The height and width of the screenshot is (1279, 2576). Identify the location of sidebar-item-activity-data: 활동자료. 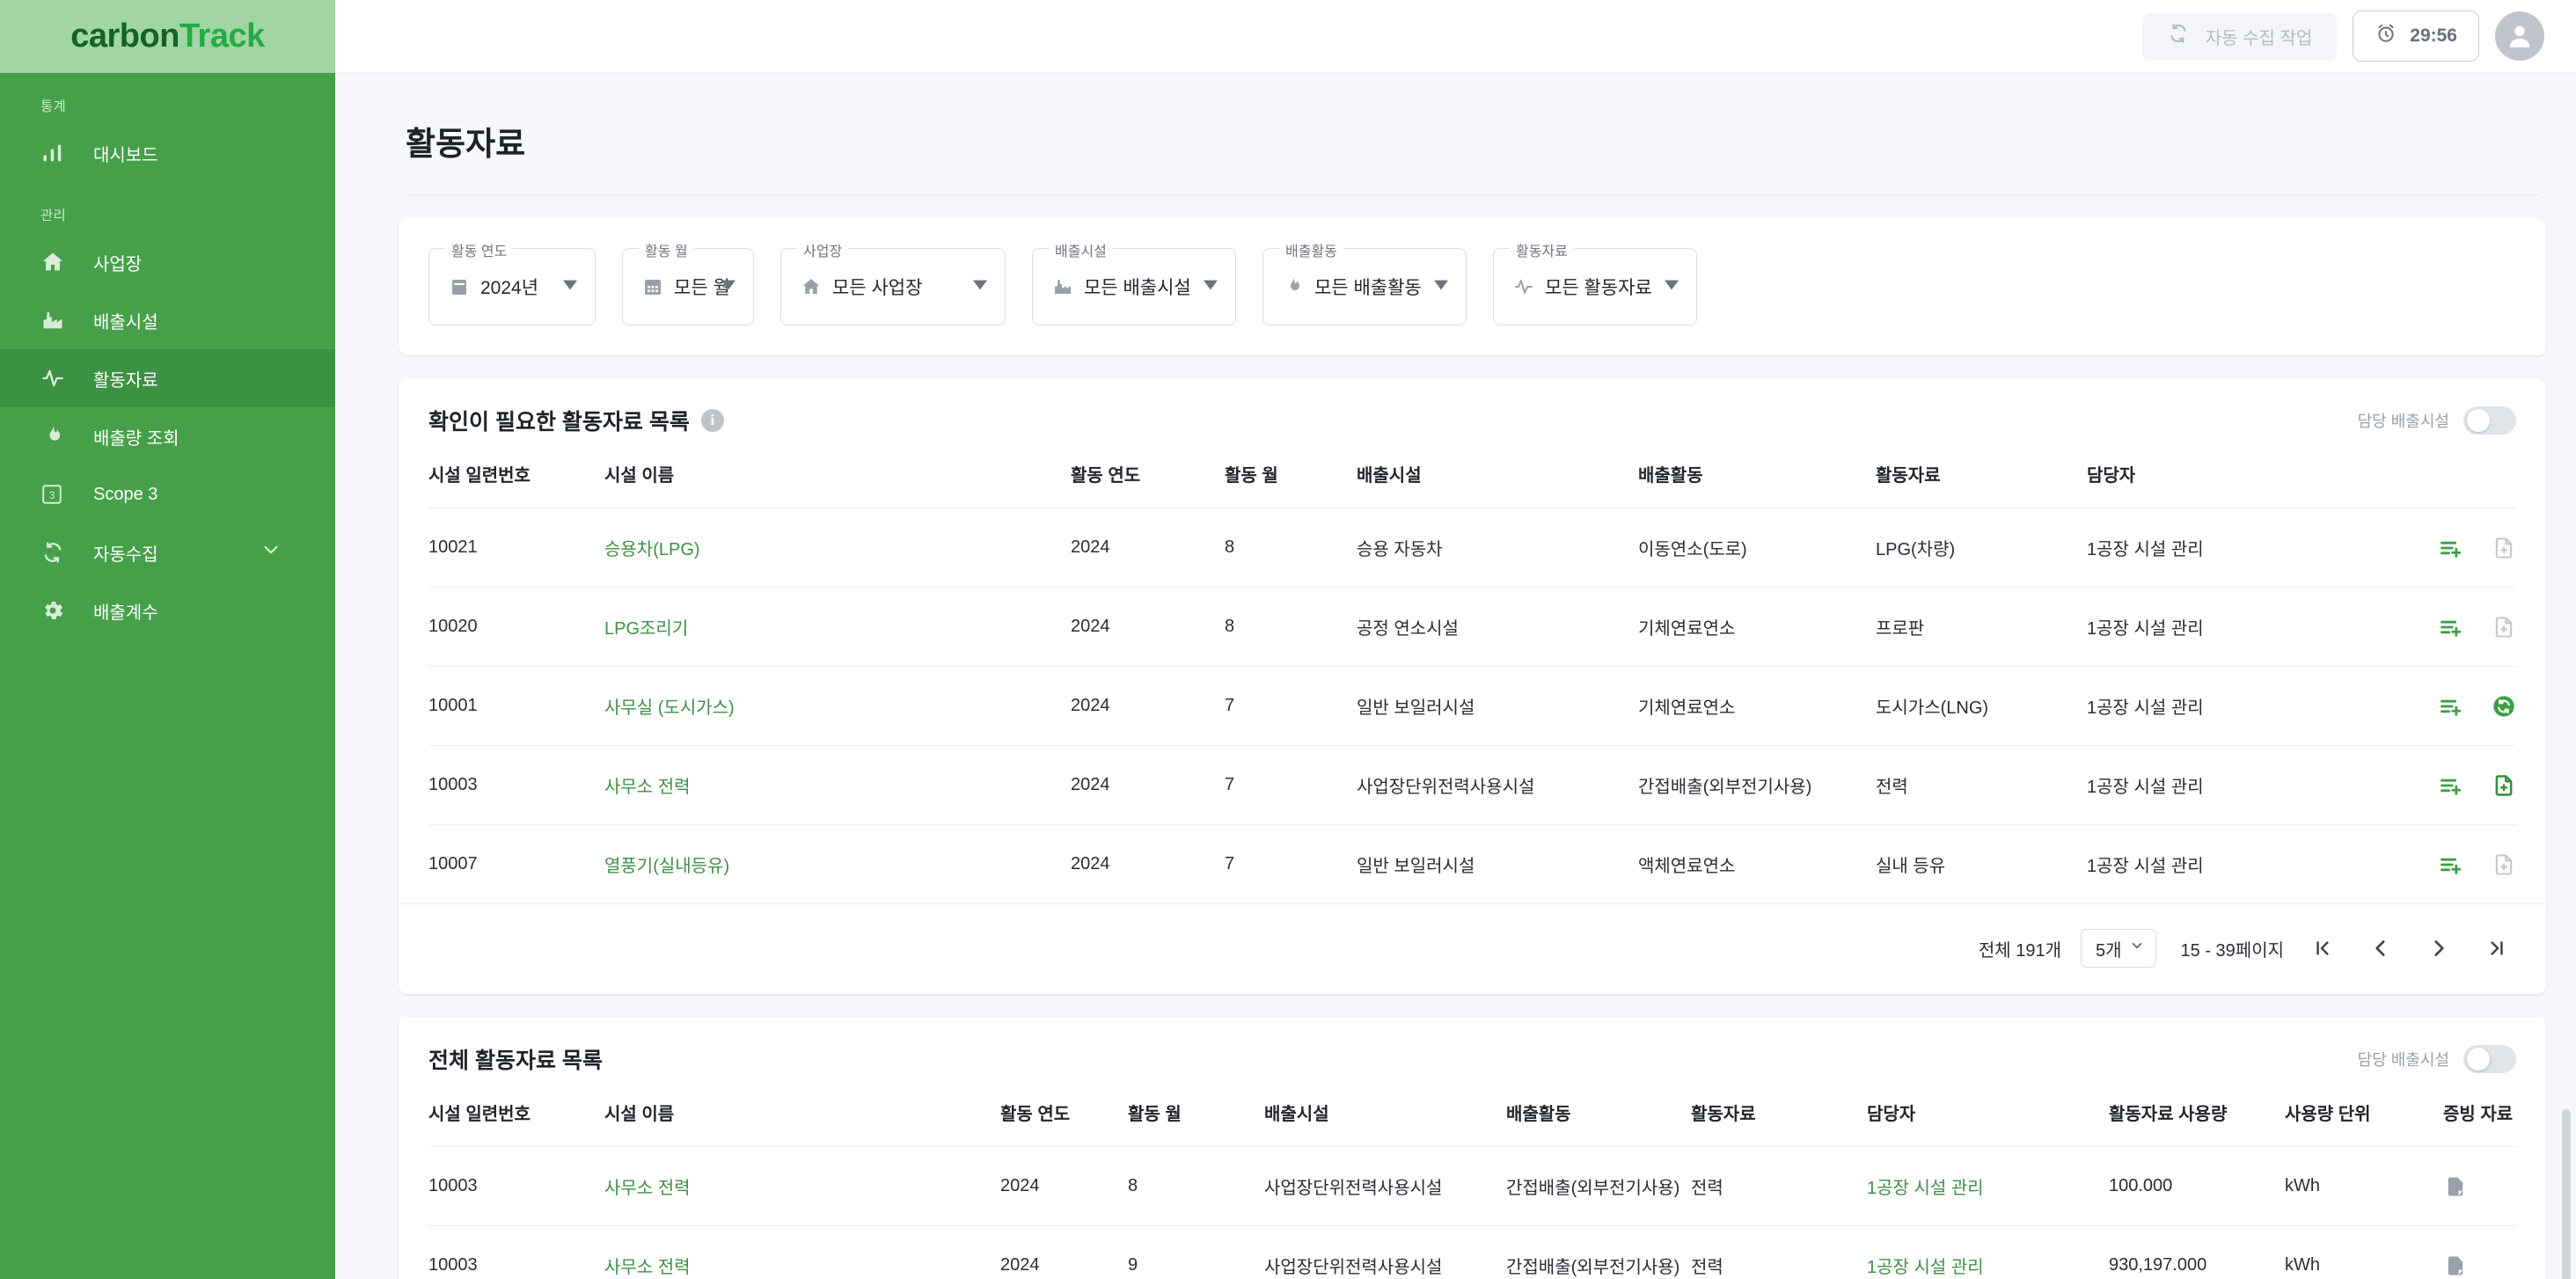
(167, 378).